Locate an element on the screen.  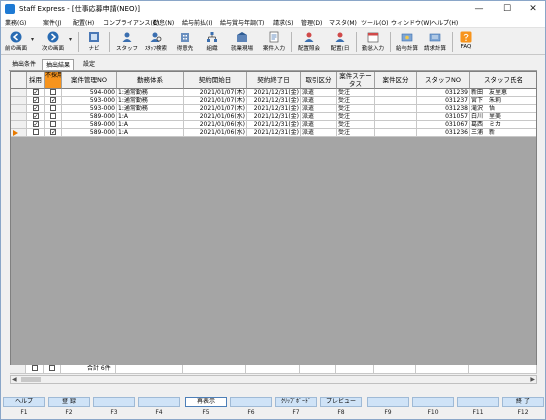
header-adopt: 採用 is located at coordinates (36, 80).